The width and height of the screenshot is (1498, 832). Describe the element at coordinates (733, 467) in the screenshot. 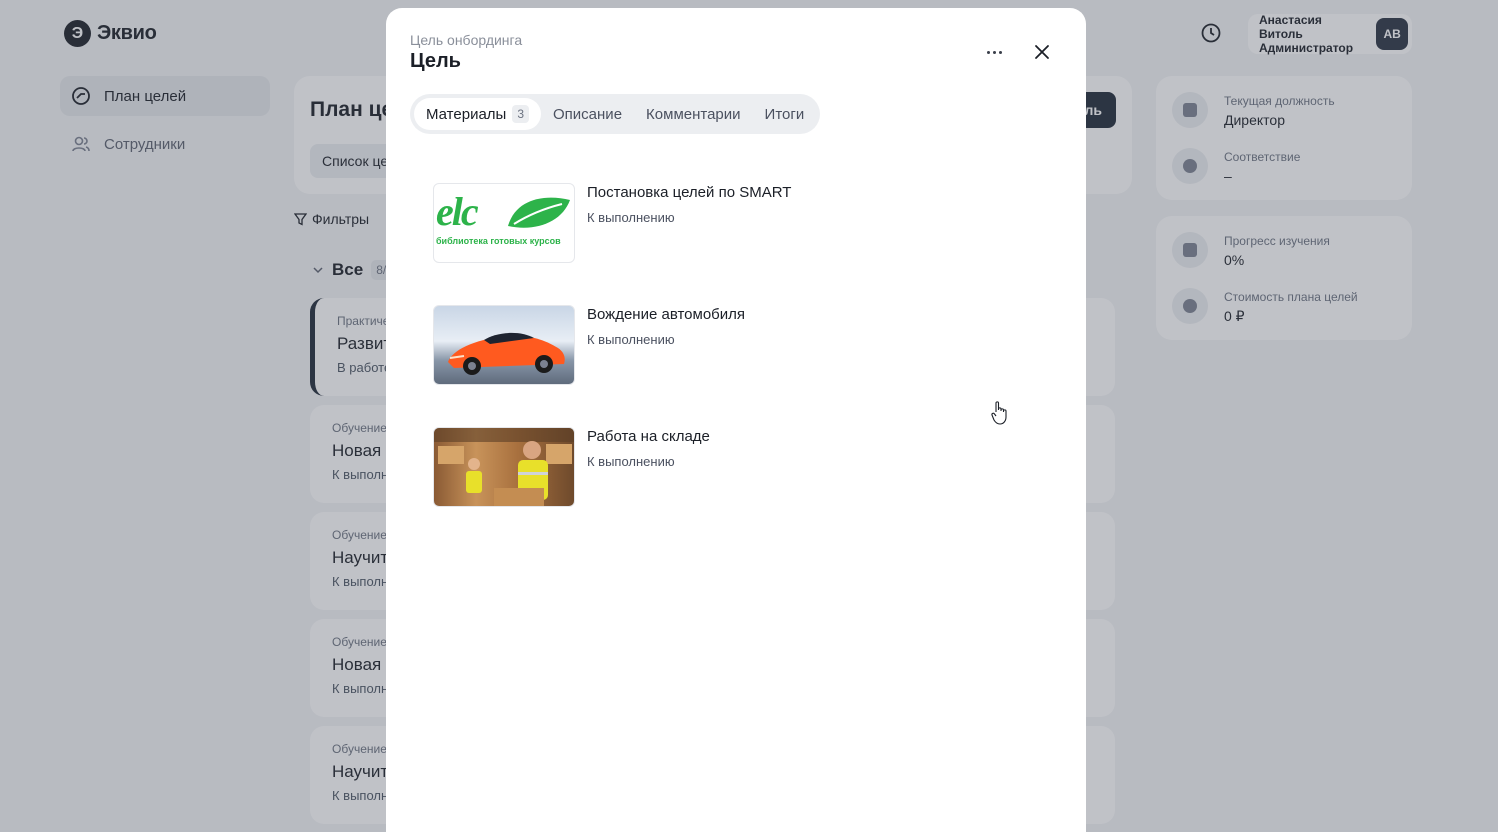

I see `material-item: Работа на складе К выполнению` at that location.